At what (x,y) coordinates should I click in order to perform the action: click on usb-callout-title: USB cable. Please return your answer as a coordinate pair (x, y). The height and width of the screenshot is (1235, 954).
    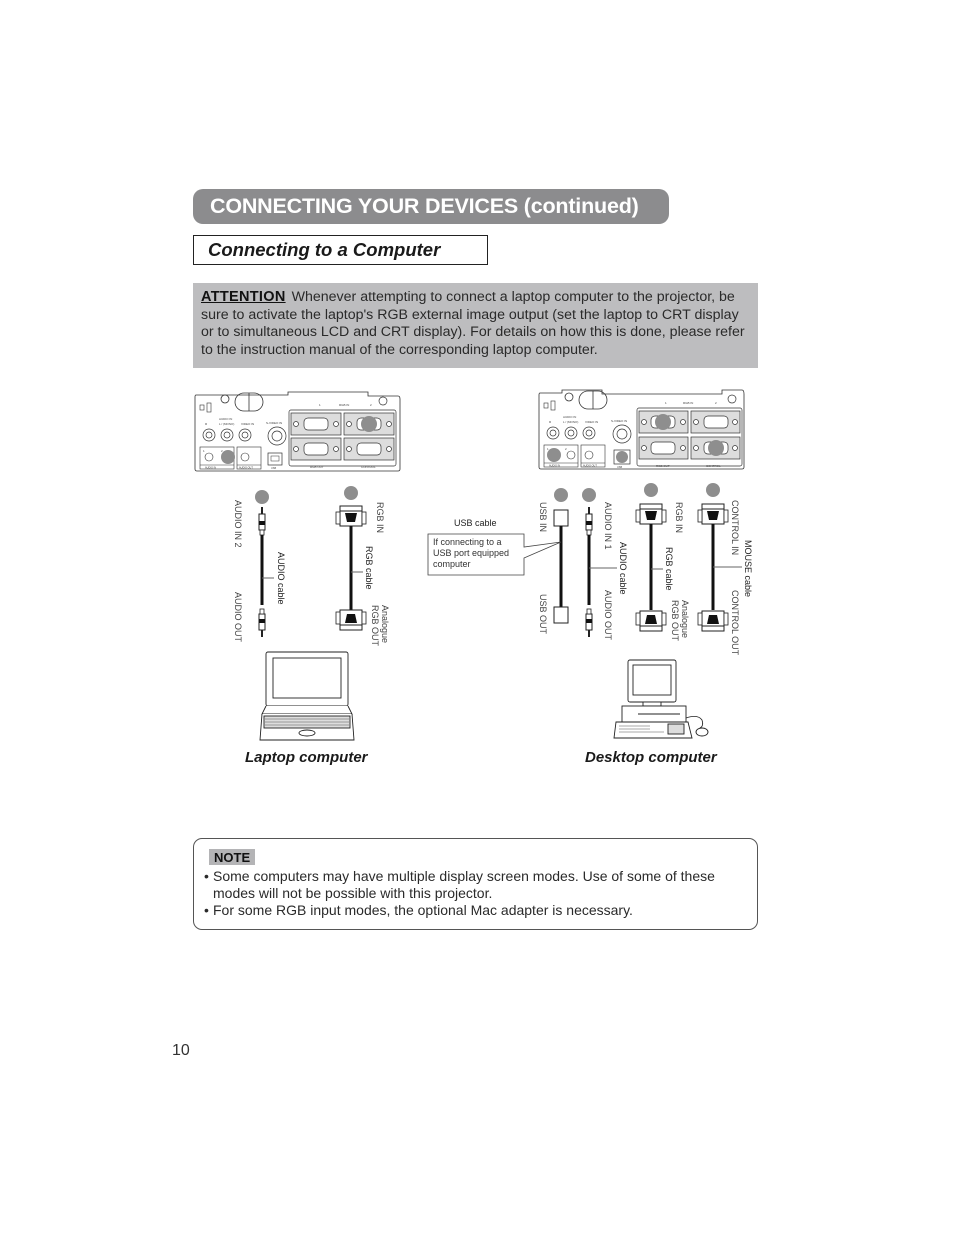
    Looking at the image, I should click on (475, 523).